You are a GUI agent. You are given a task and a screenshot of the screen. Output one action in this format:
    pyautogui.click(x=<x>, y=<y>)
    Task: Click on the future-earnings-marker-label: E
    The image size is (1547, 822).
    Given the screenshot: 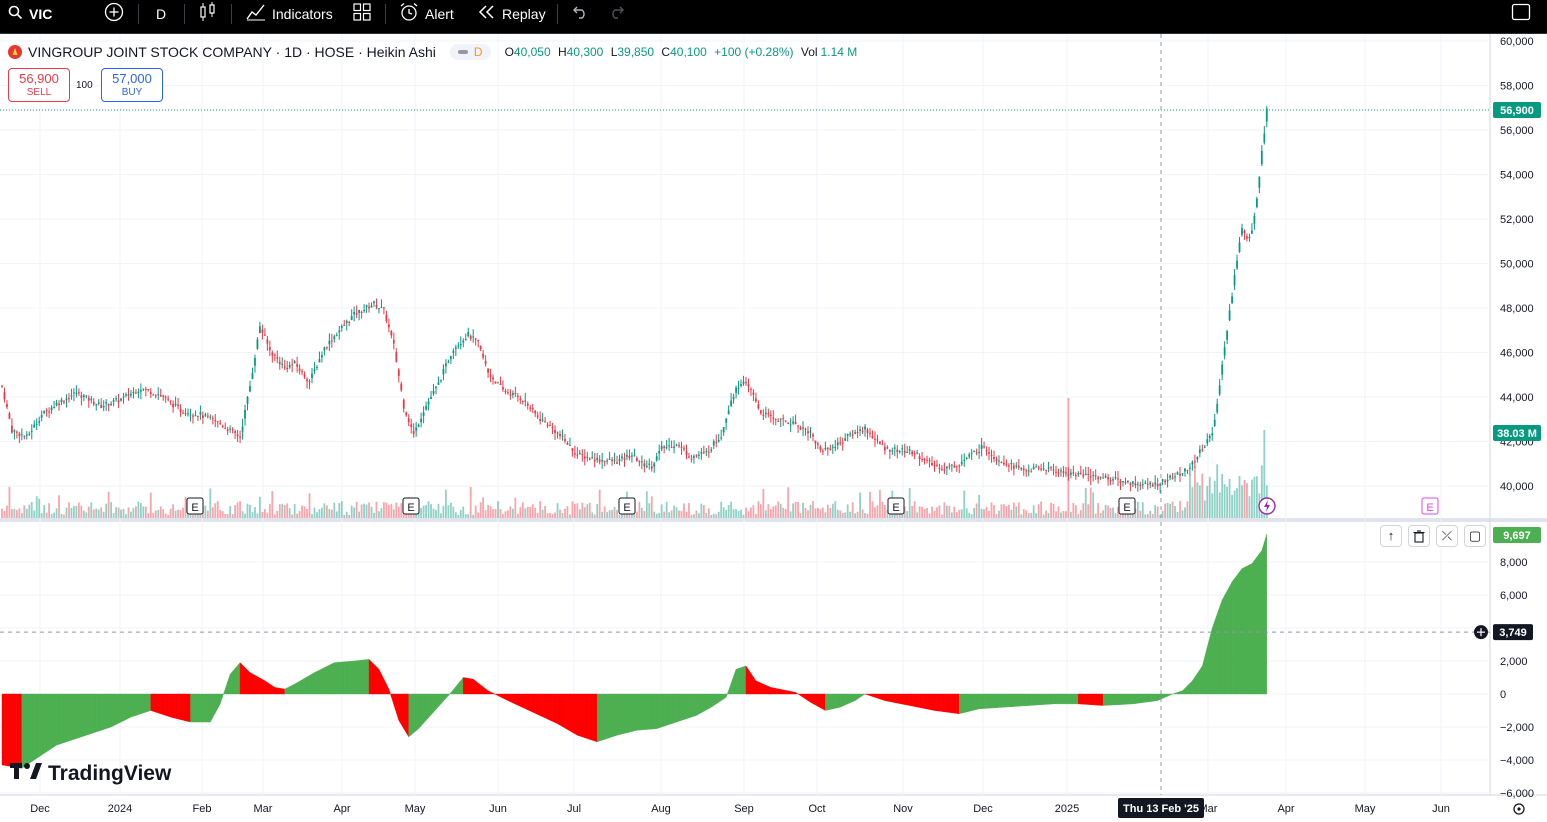 What is the action you would take?
    pyautogui.click(x=1429, y=508)
    